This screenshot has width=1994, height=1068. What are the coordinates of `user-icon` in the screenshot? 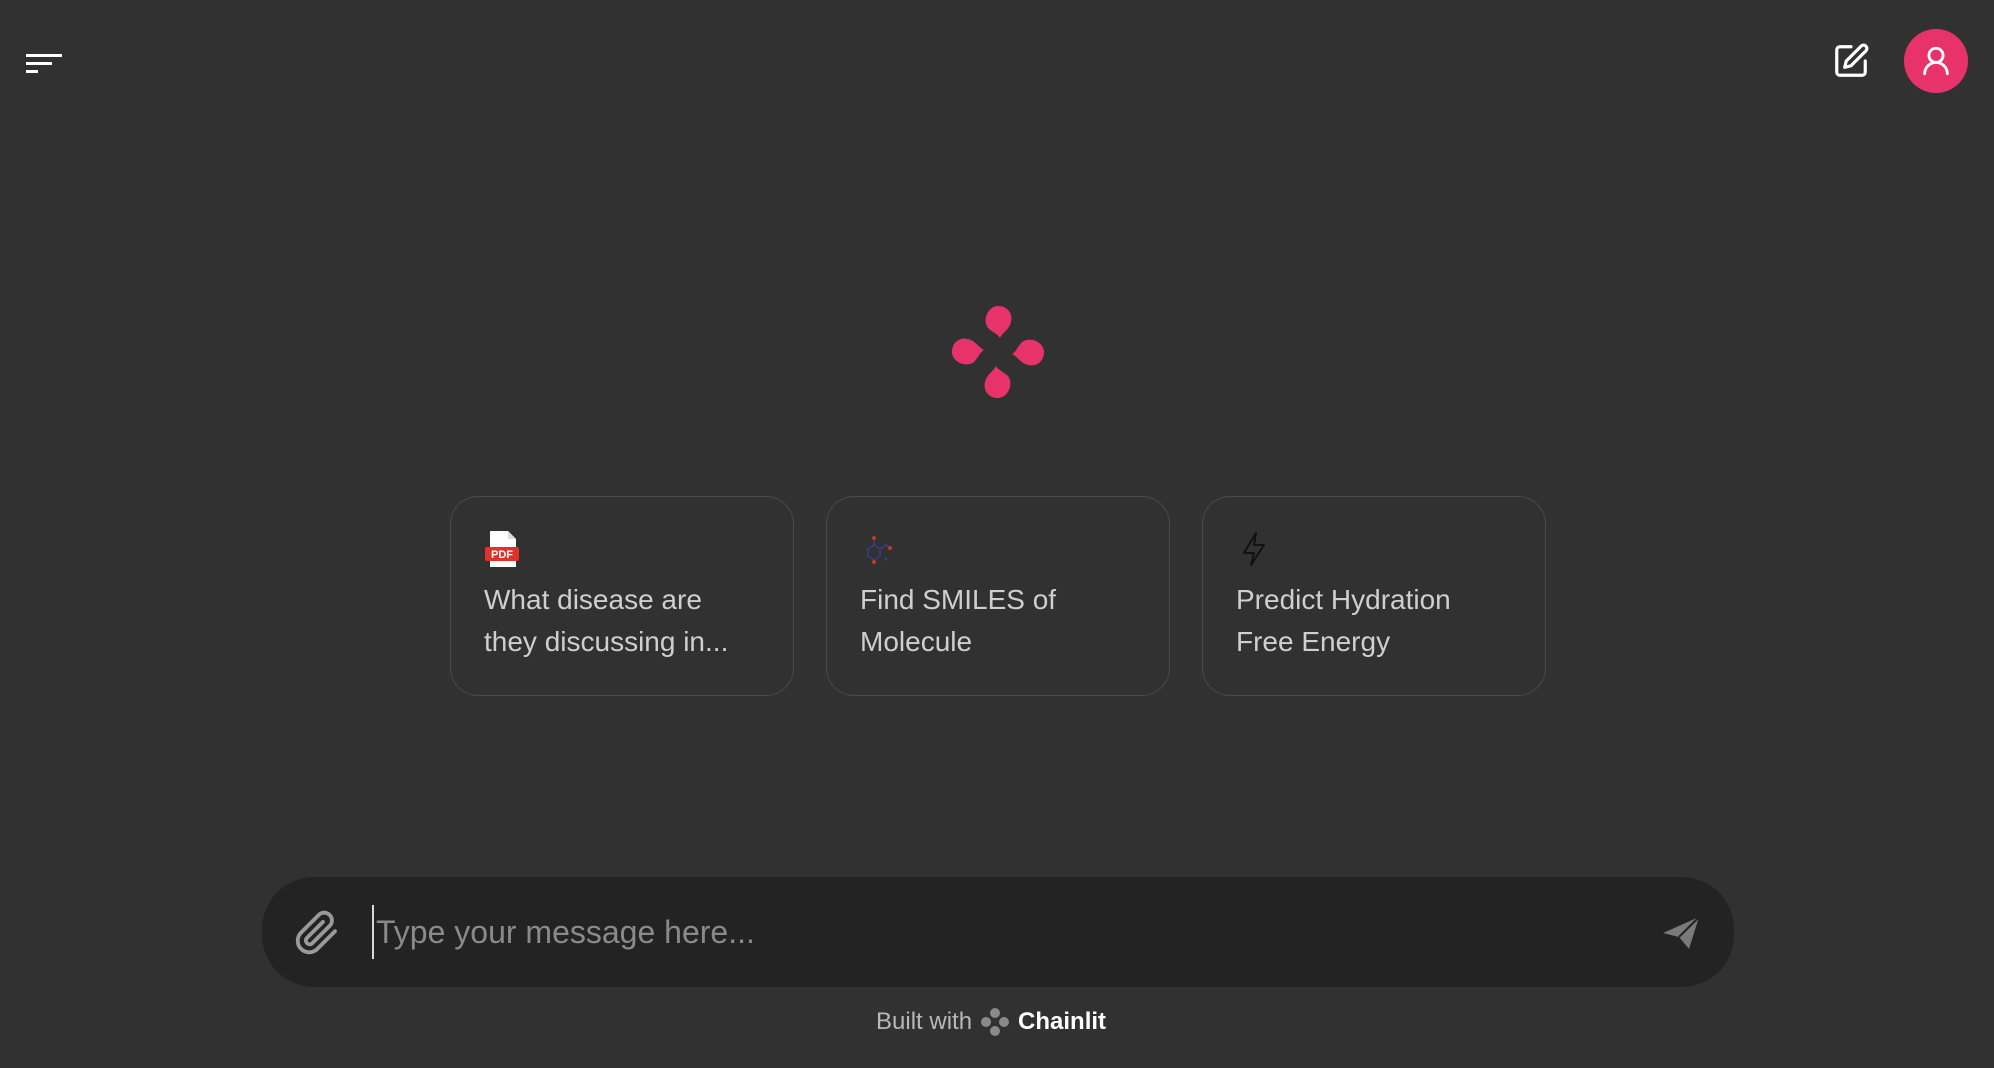 It's located at (1936, 61).